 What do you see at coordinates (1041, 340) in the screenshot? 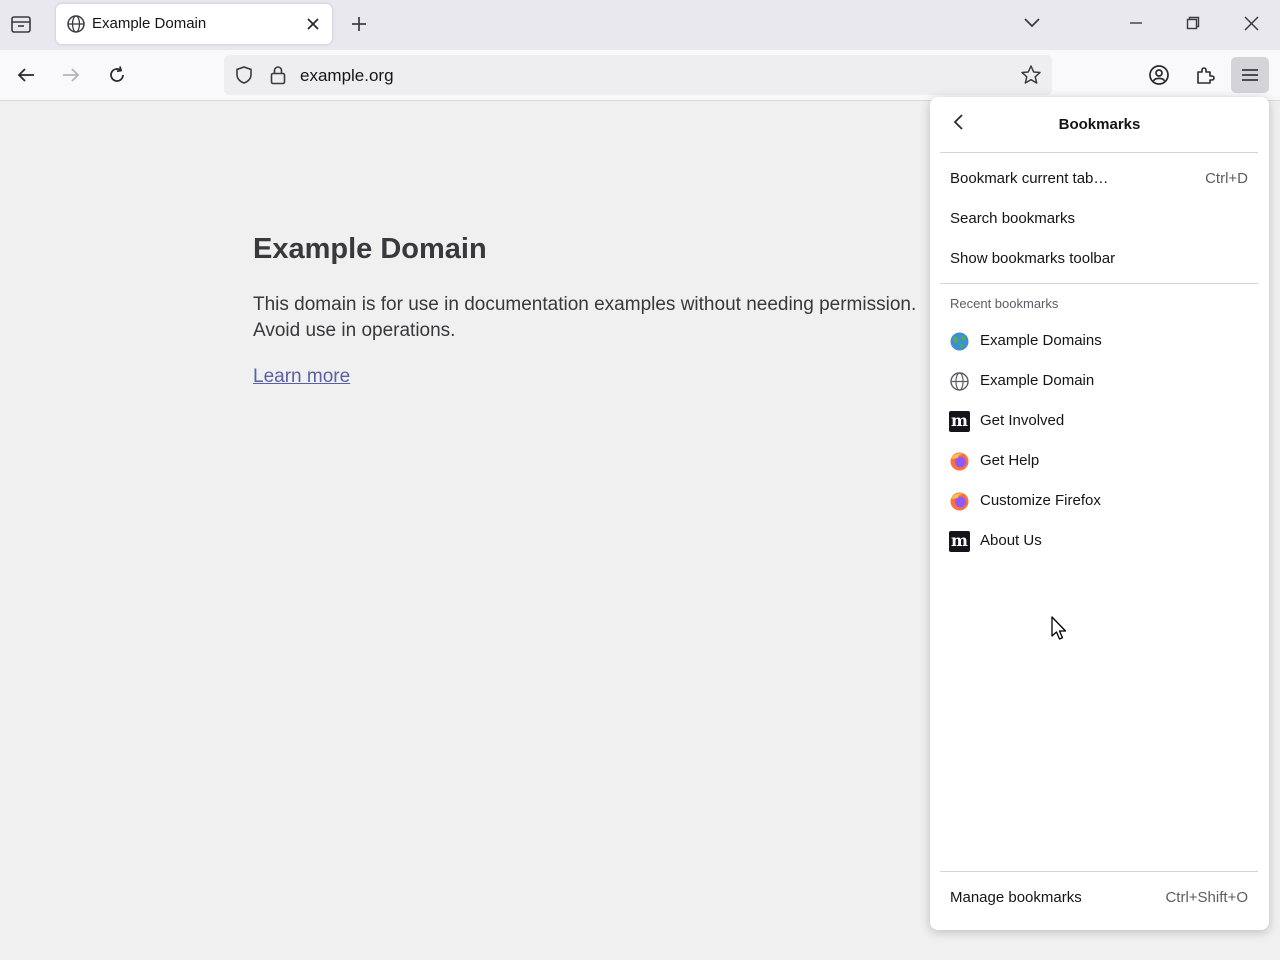
I see `bookmark-label: Example Domains` at bounding box center [1041, 340].